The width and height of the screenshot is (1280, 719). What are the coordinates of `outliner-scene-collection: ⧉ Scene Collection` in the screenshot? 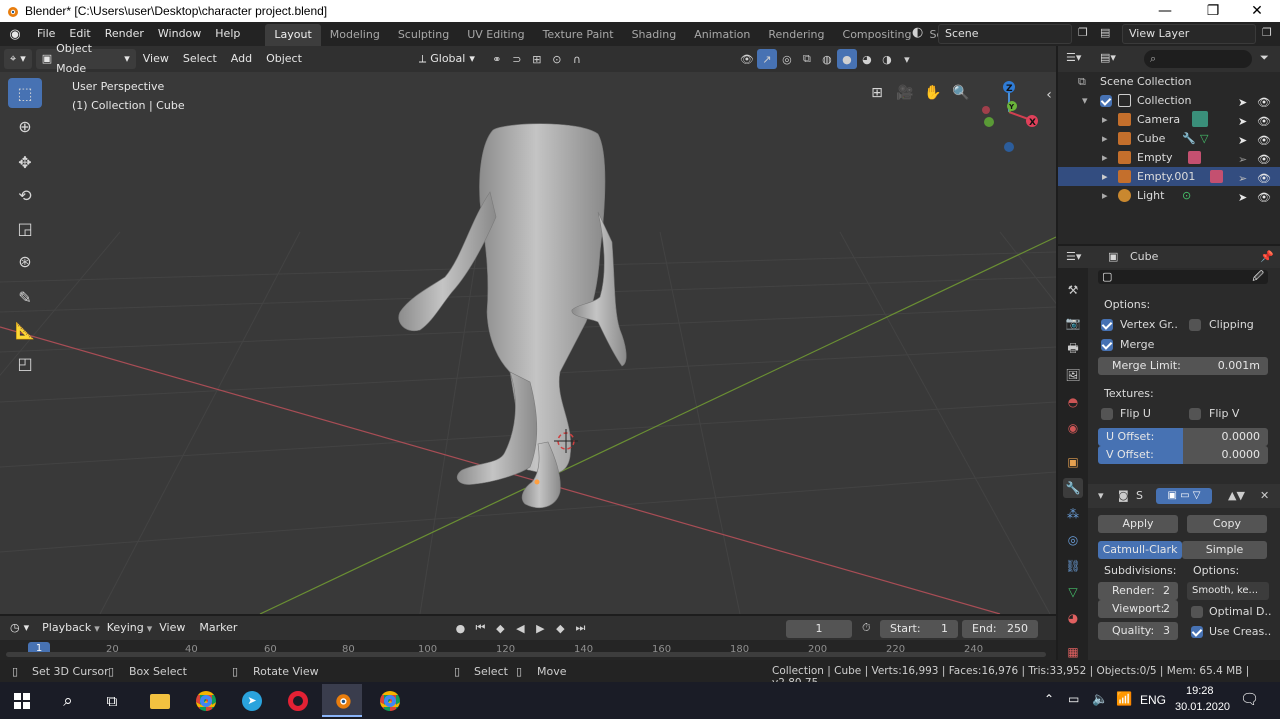 It's located at (1169, 81).